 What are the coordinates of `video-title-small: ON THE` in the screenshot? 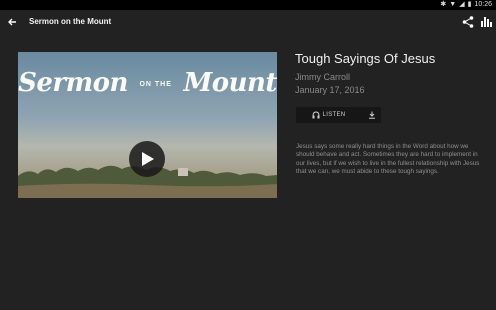 It's located at (155, 84).